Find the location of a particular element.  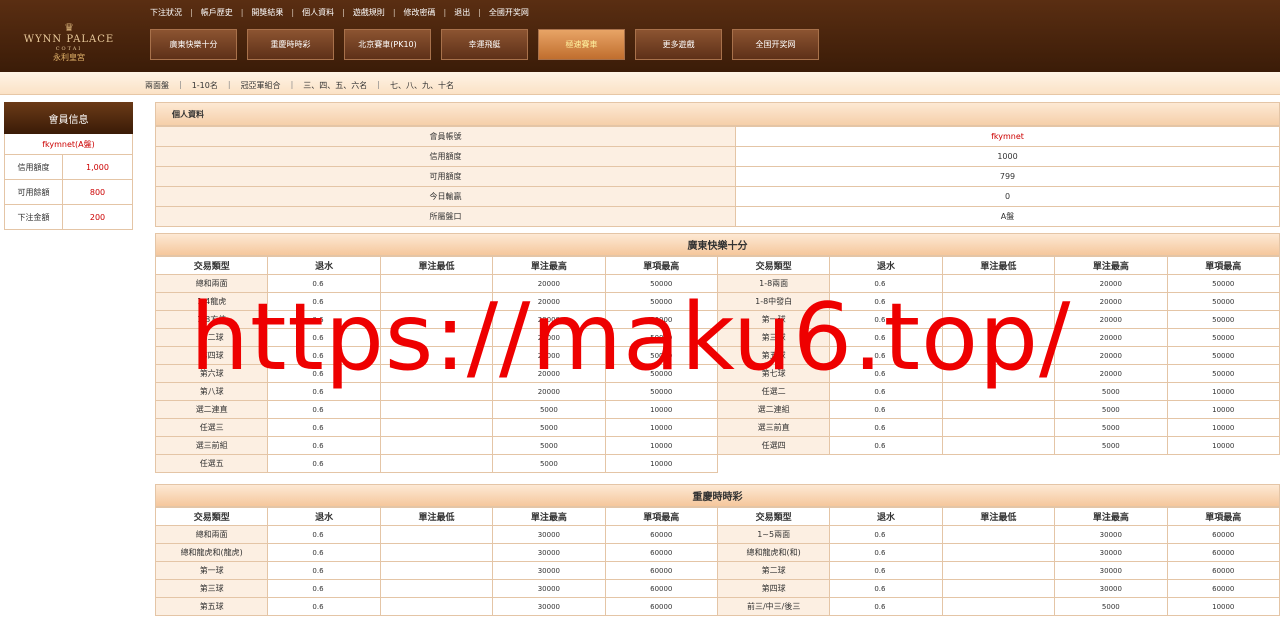

bet-type-cell: 總和龍虎和(龍虎) is located at coordinates (211, 552).